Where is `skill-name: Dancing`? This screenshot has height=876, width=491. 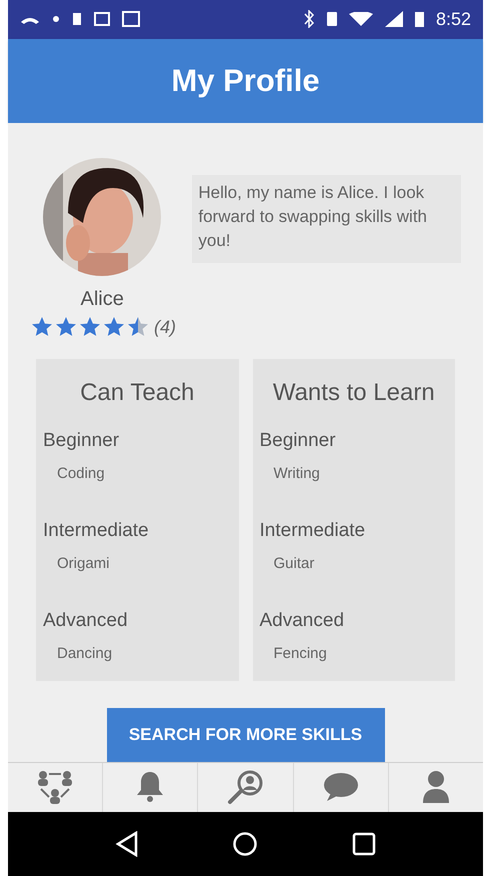 skill-name: Dancing is located at coordinates (85, 654).